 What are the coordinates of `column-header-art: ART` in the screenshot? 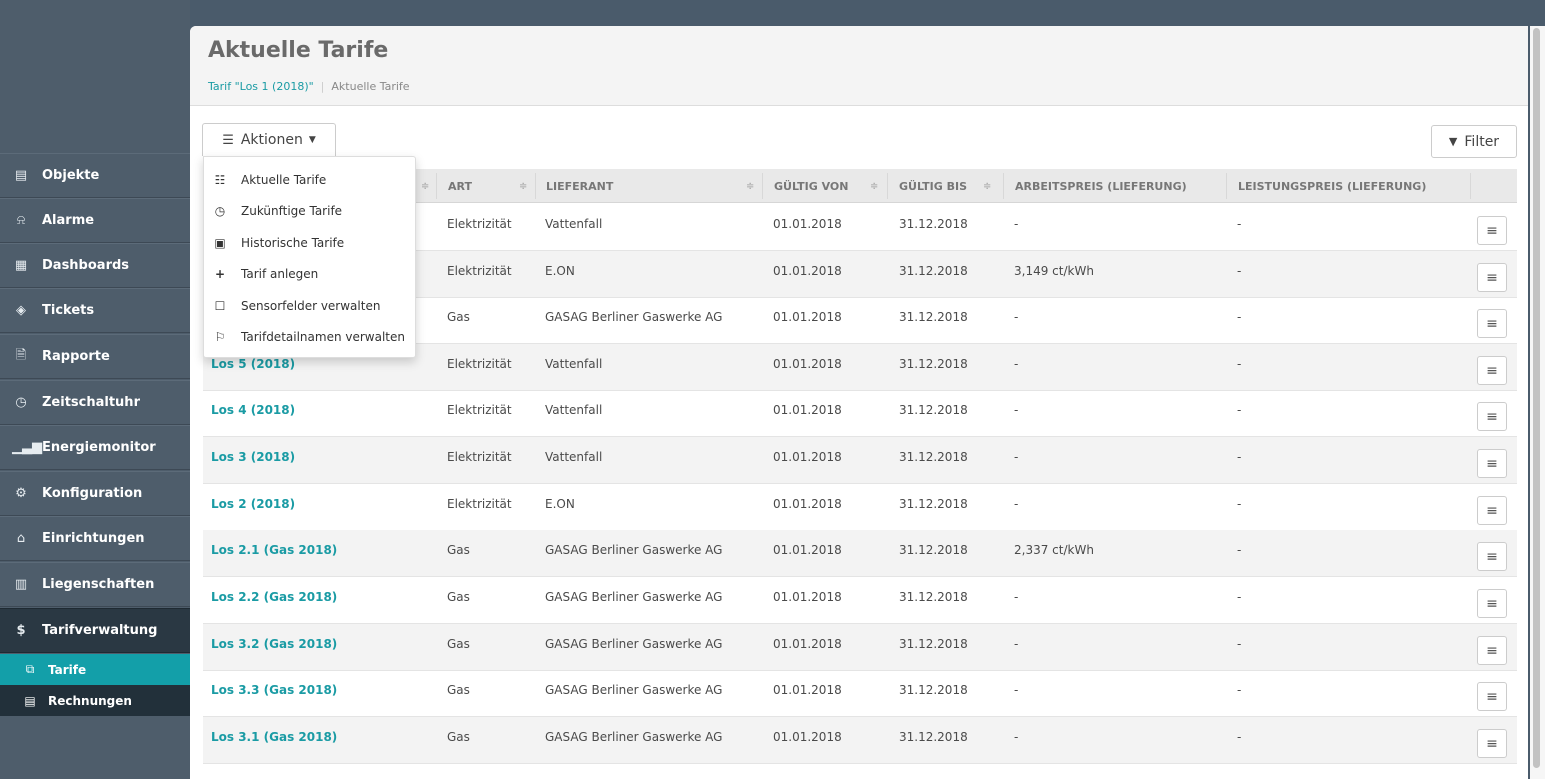 It's located at (460, 186).